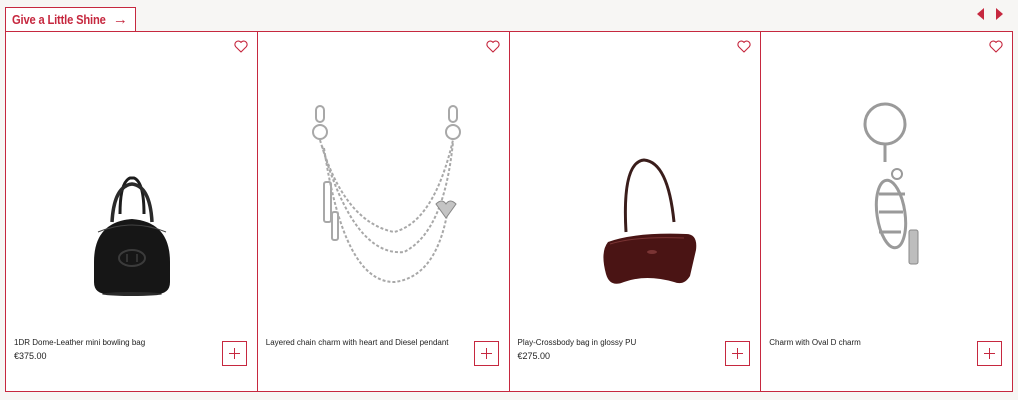  I want to click on caret-left-icon, so click(981, 14).